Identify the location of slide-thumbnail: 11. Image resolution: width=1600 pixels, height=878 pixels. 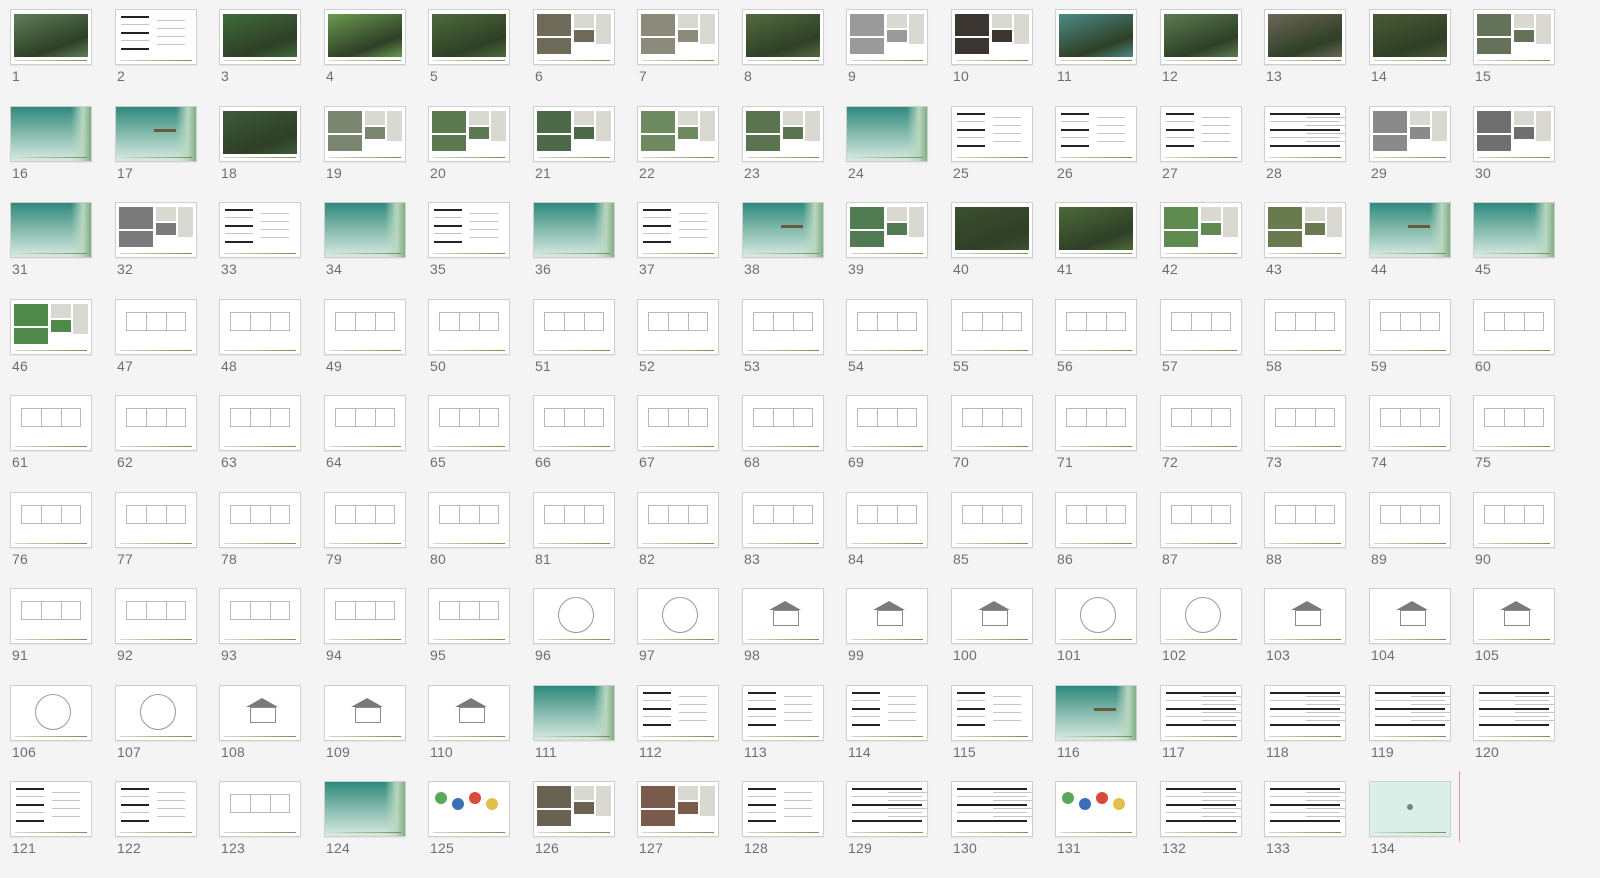
(1096, 46).